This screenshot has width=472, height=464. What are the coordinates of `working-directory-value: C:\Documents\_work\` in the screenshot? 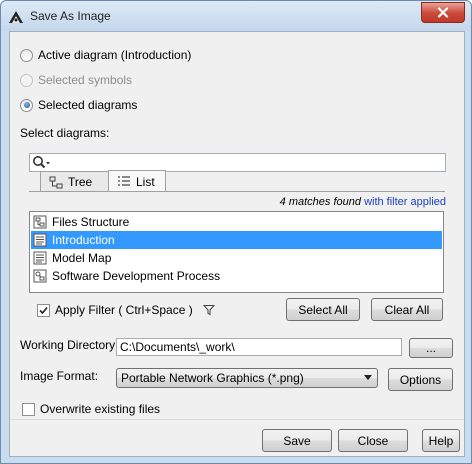 It's located at (177, 347).